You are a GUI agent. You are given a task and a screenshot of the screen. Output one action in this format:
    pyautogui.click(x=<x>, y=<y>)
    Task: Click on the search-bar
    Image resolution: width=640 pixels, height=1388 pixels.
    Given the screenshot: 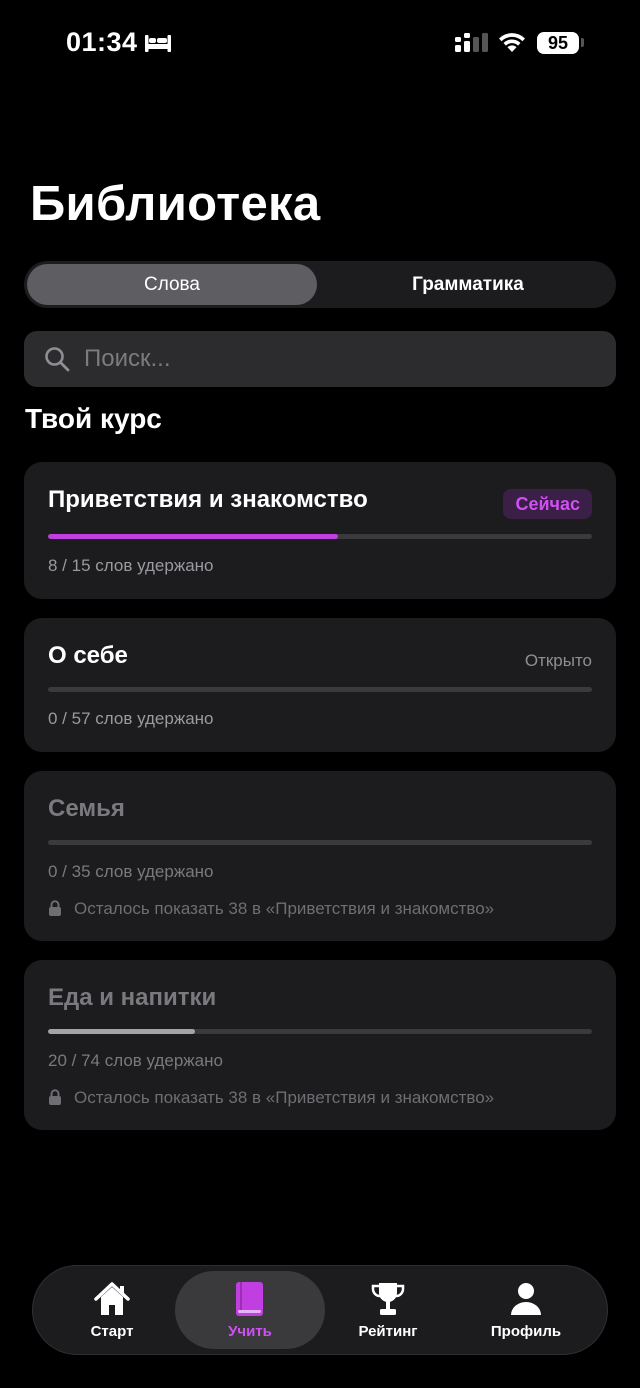 What is the action you would take?
    pyautogui.click(x=320, y=359)
    